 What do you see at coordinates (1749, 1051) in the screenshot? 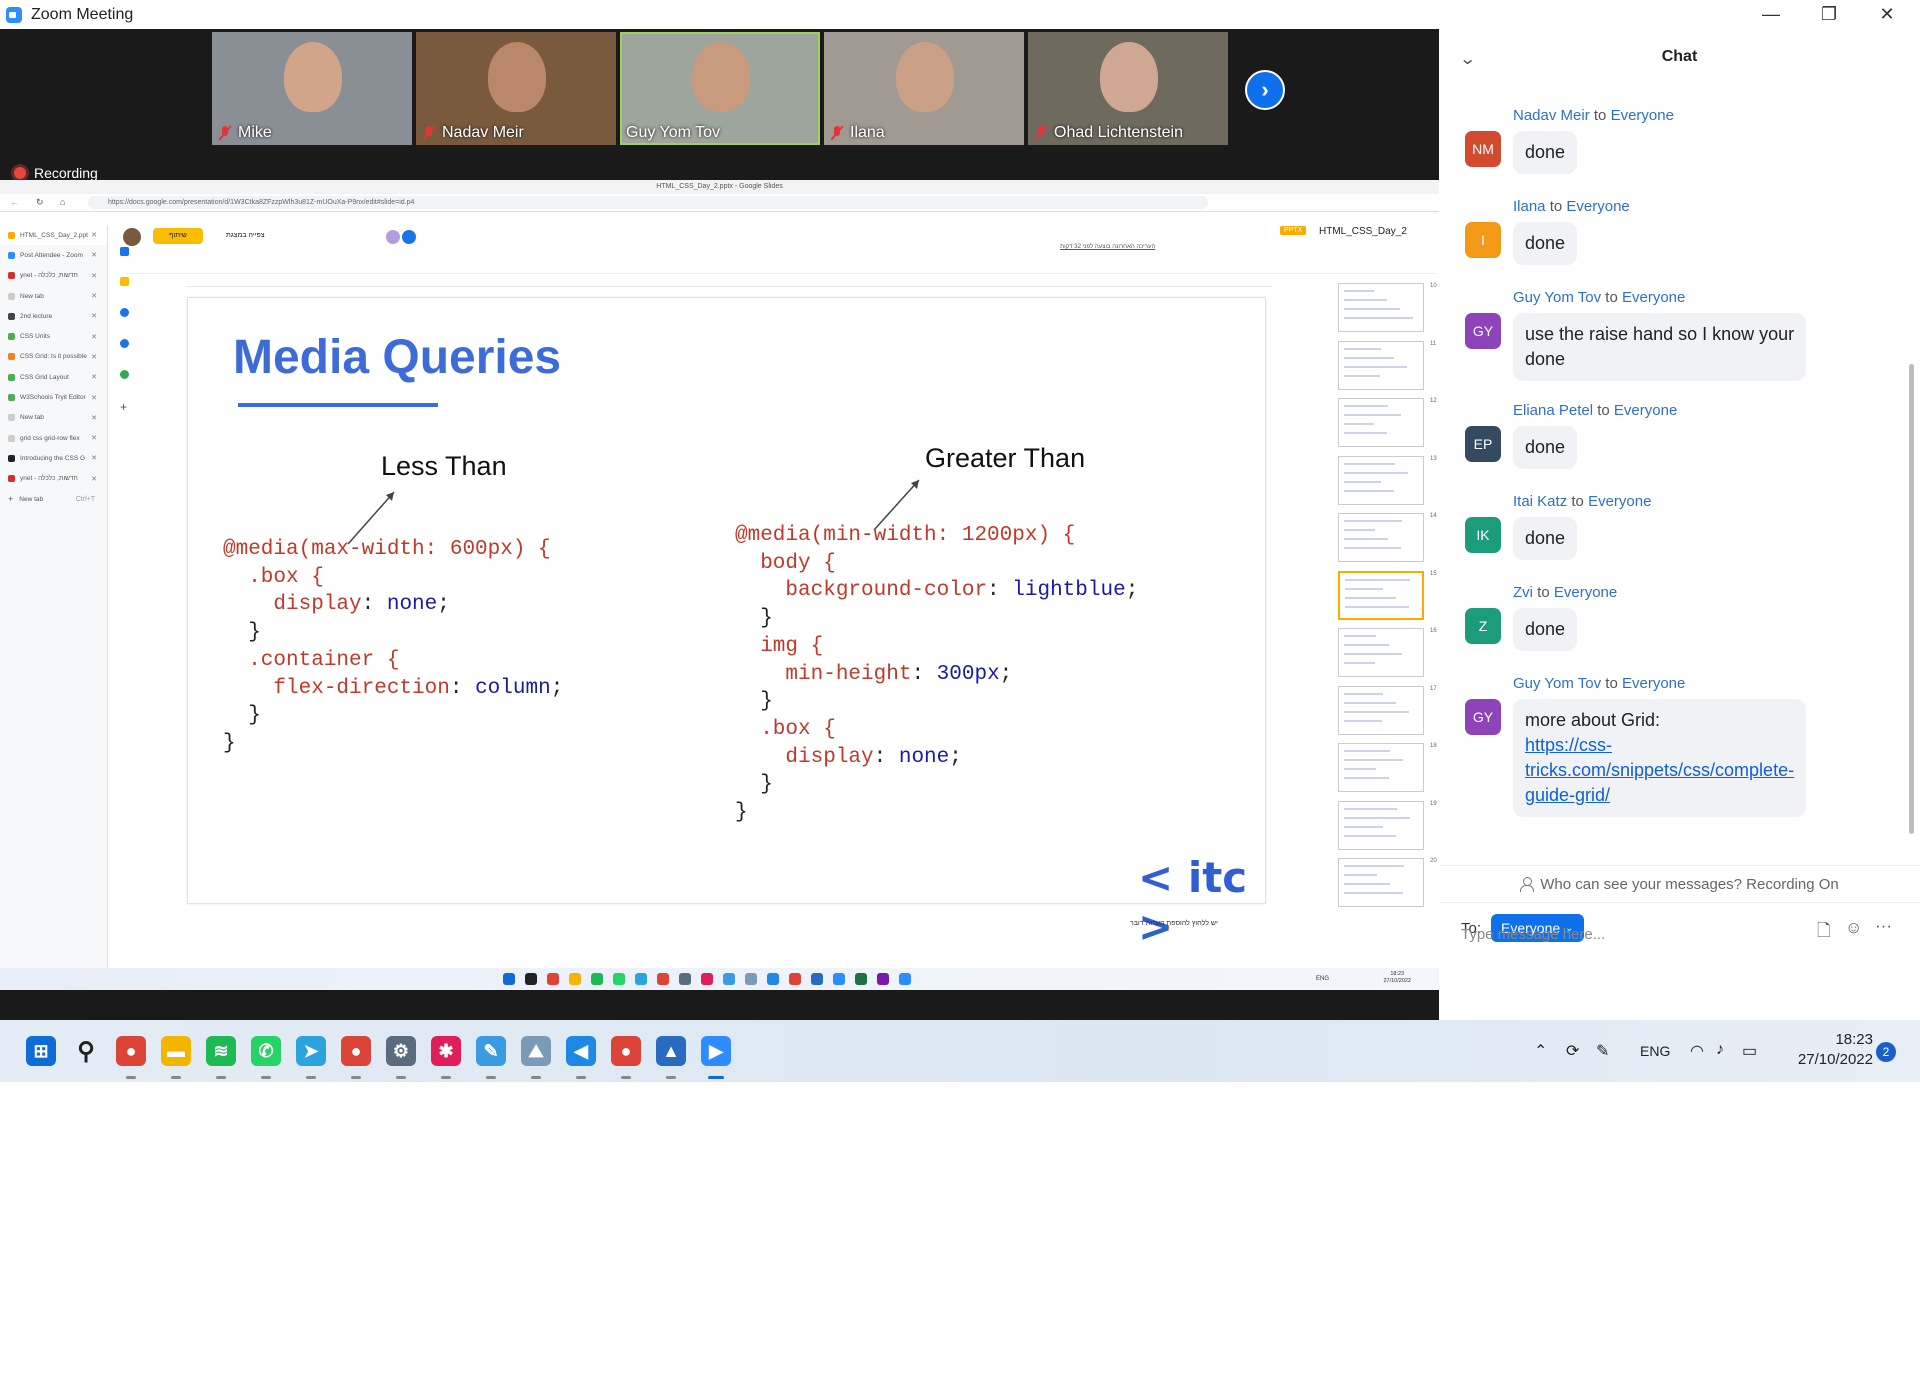
I see `battery-icon: ▭` at bounding box center [1749, 1051].